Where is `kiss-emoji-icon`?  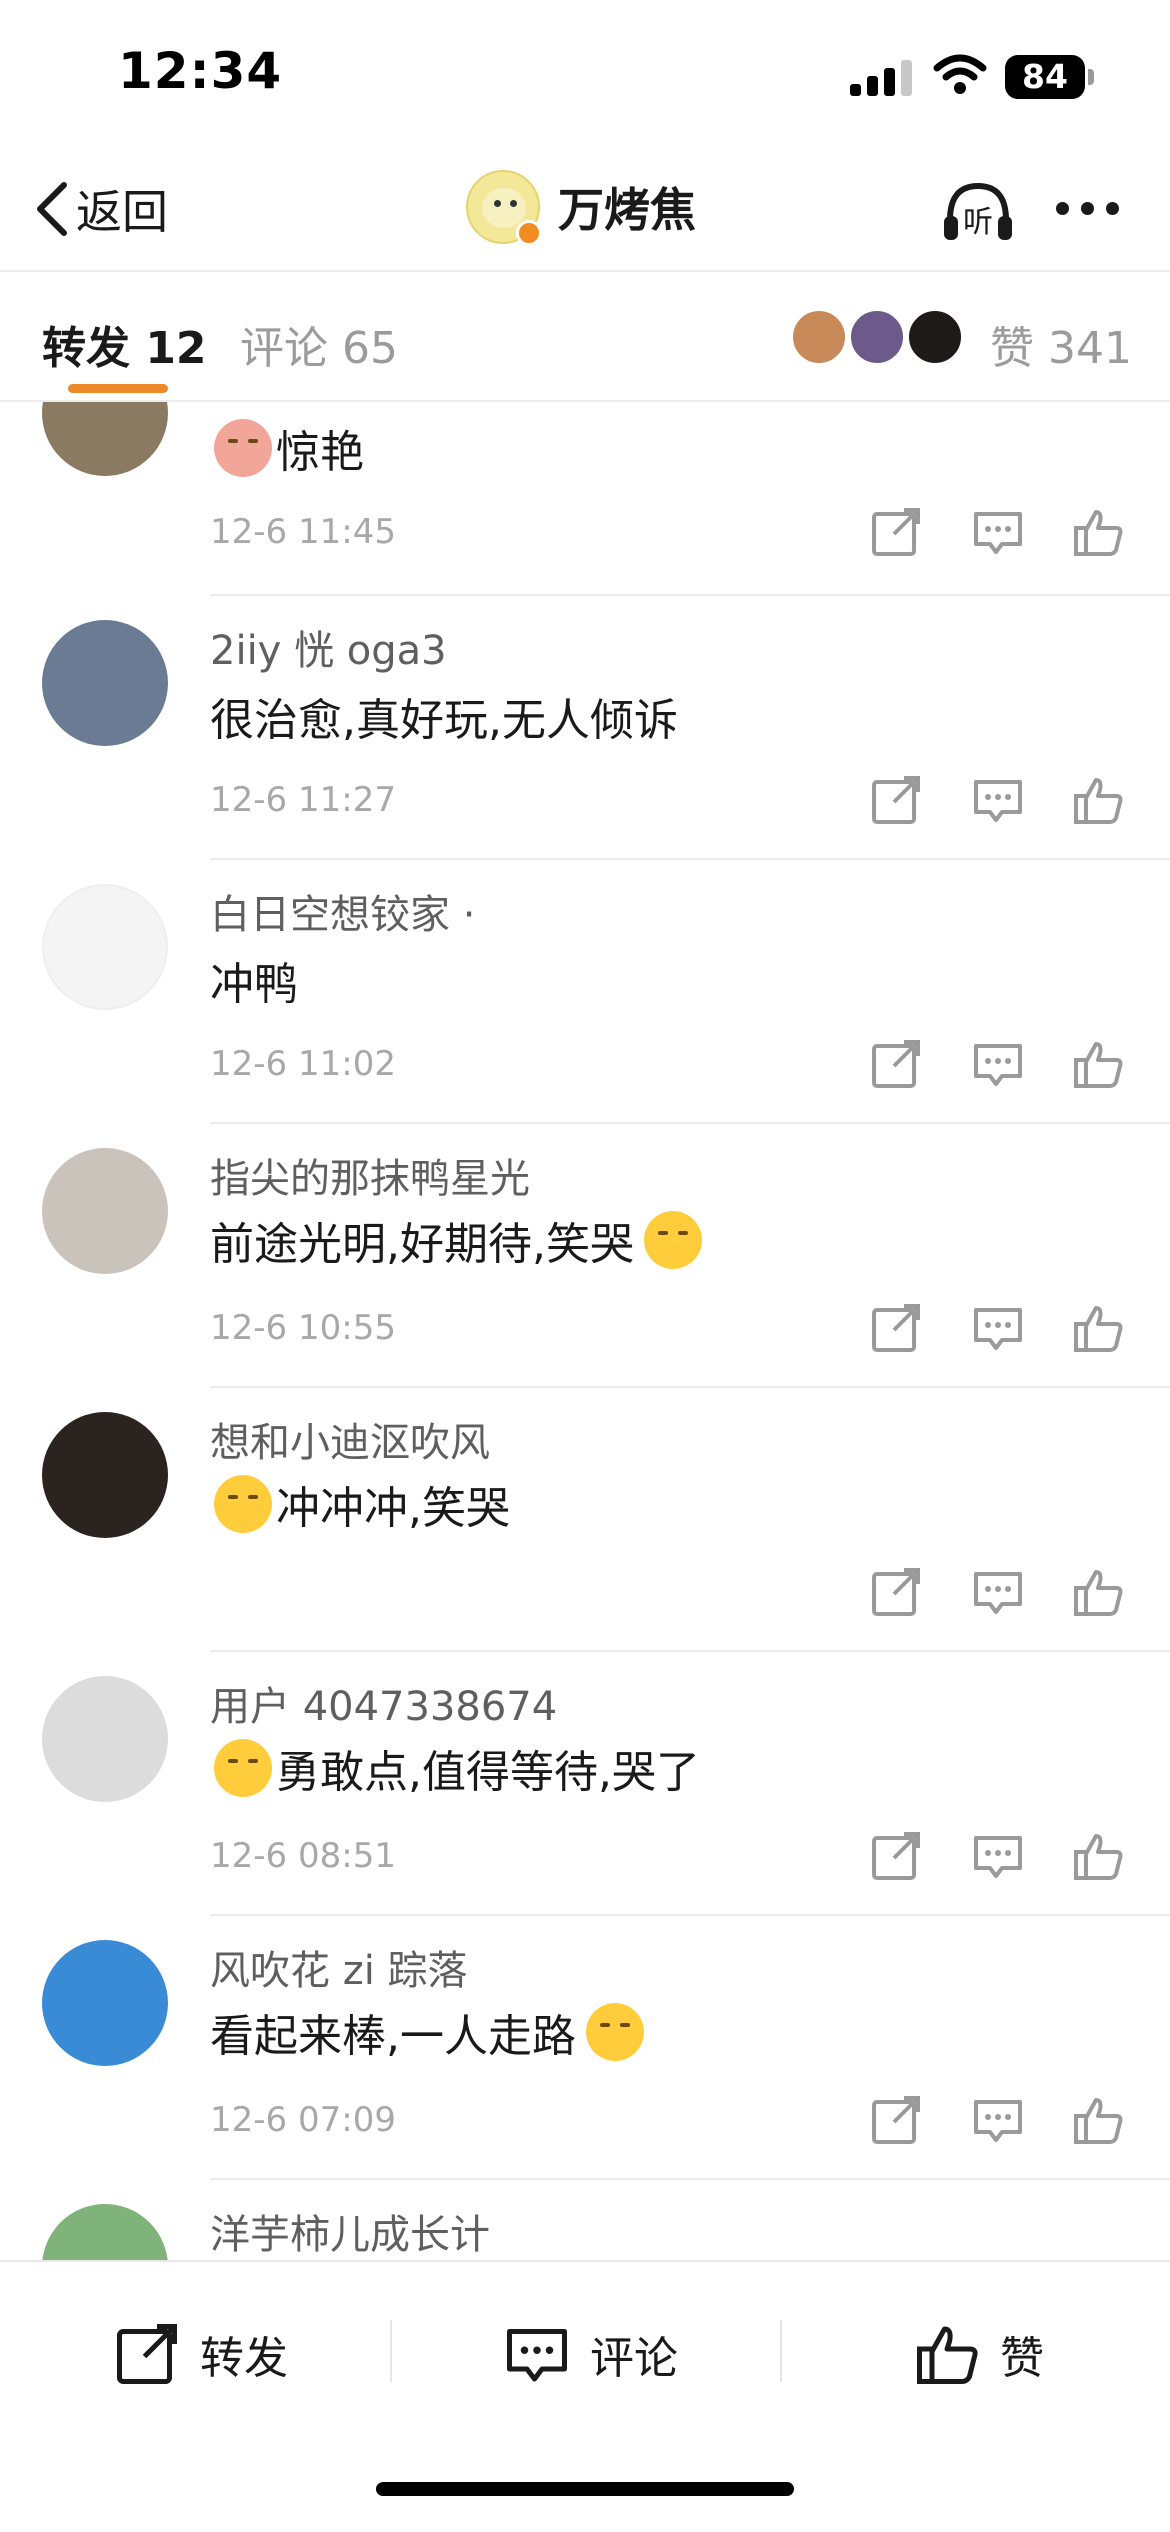 kiss-emoji-icon is located at coordinates (243, 1504).